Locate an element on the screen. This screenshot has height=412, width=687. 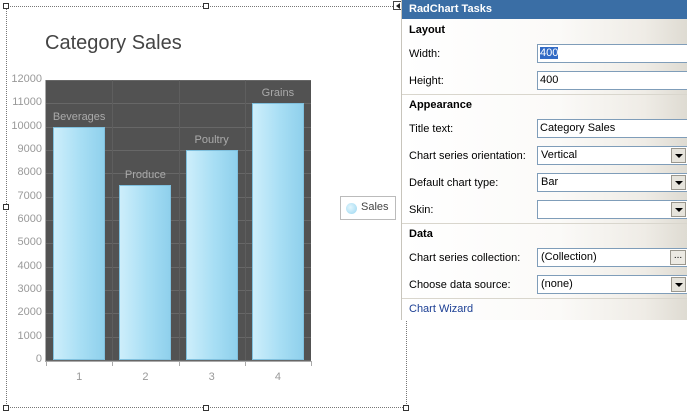
skin-label: Skin: is located at coordinates (421, 210).